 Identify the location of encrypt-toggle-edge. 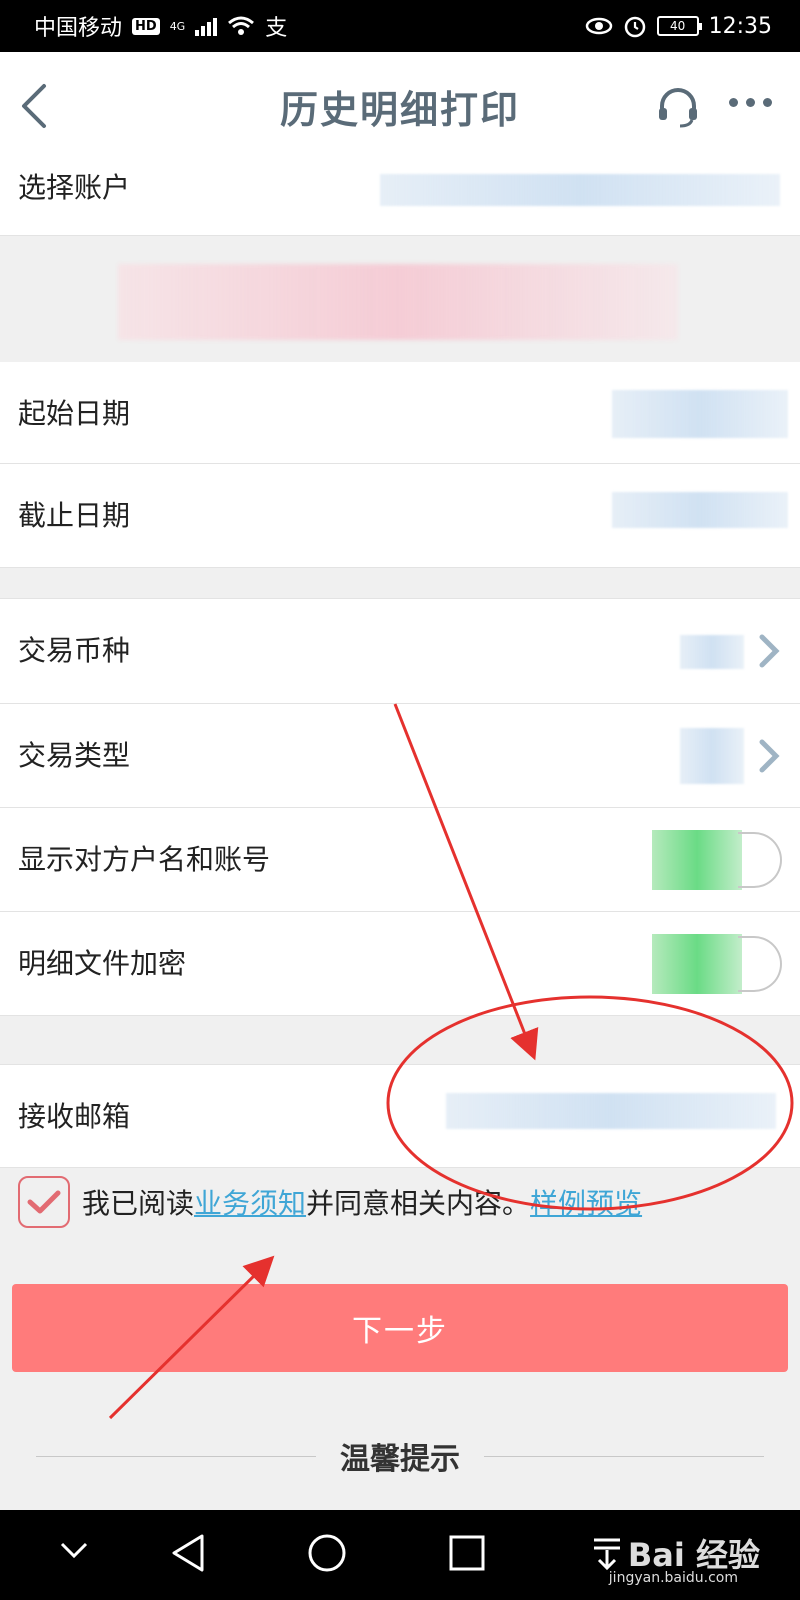
(760, 964).